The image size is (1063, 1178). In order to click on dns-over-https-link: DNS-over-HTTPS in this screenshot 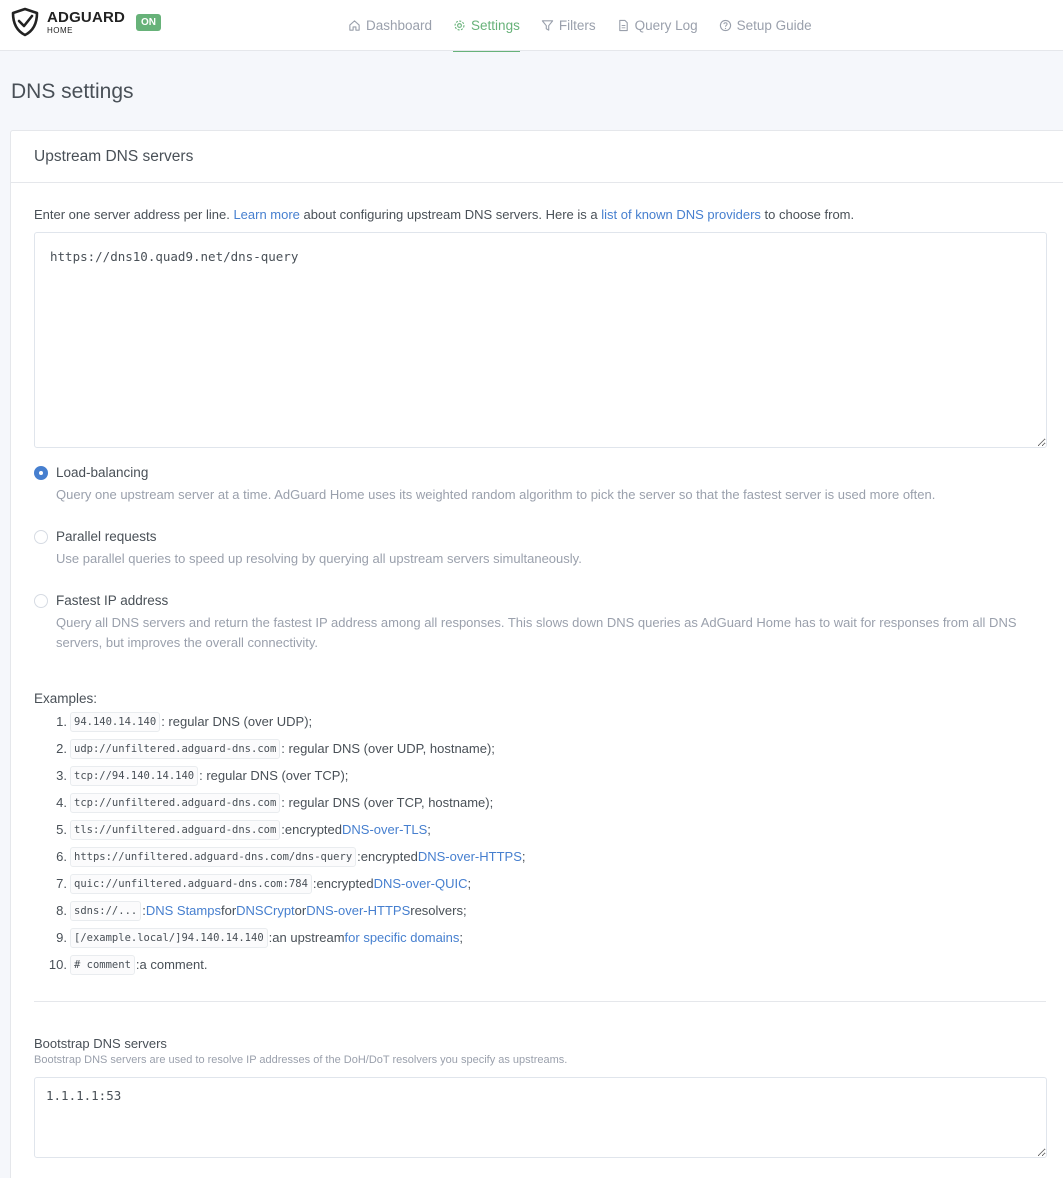, I will do `click(470, 856)`.